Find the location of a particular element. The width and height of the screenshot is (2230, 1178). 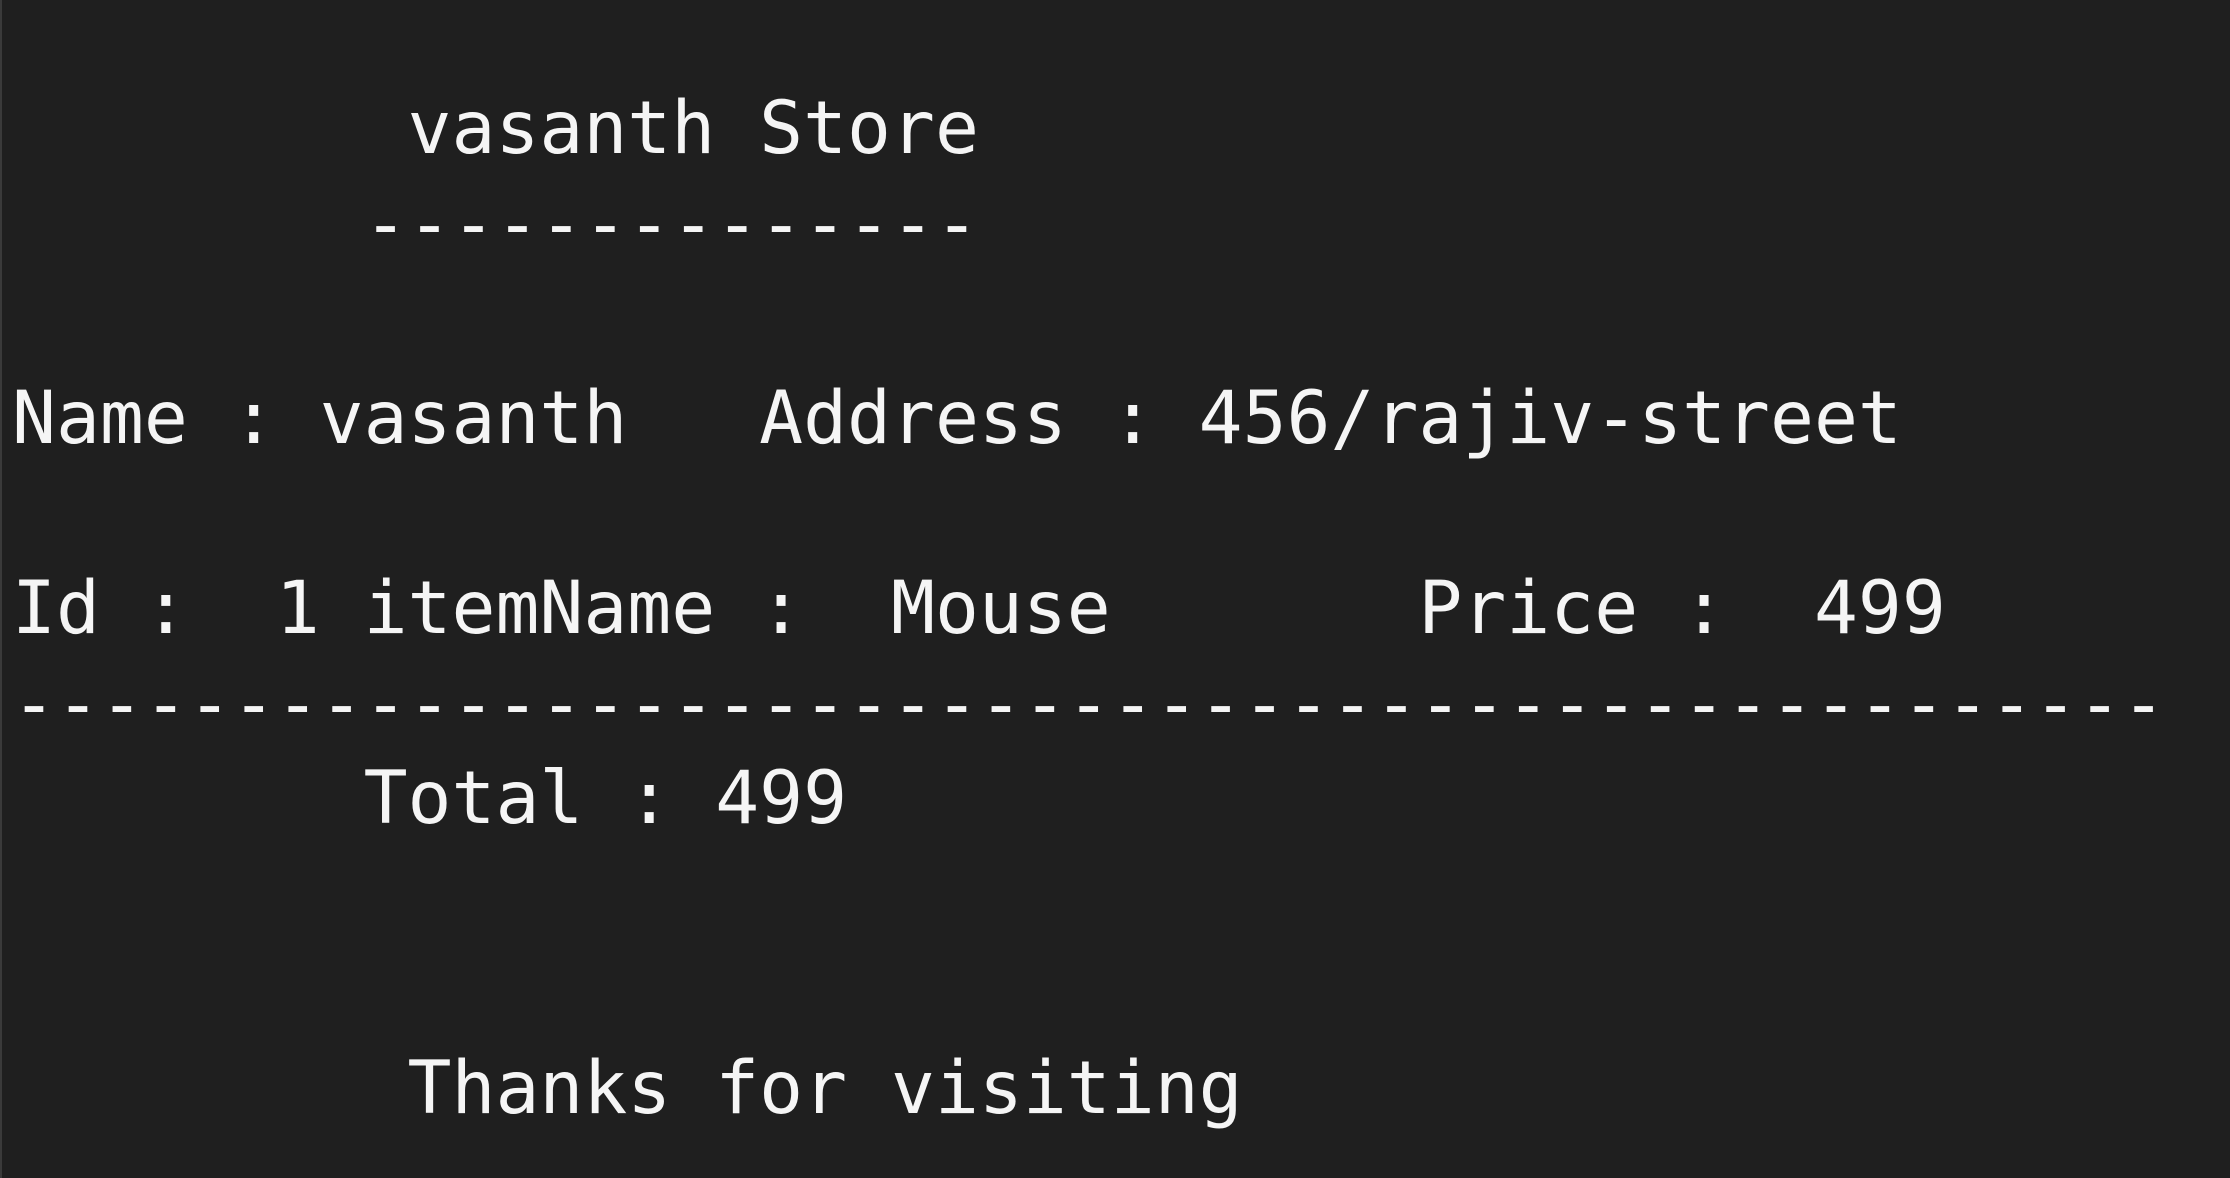

store-title: vasanth Store is located at coordinates (495, 128).